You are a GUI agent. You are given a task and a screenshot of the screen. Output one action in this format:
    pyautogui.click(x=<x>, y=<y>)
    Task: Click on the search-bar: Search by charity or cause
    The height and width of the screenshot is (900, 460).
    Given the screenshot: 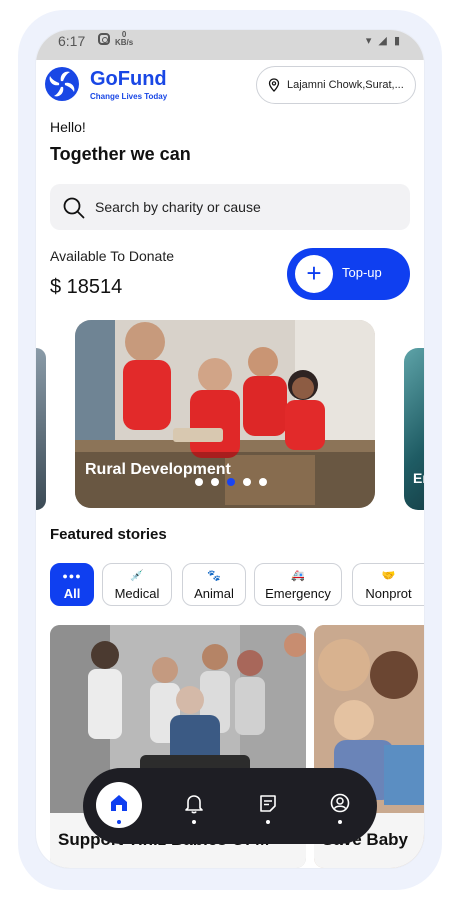 What is the action you would take?
    pyautogui.click(x=230, y=207)
    